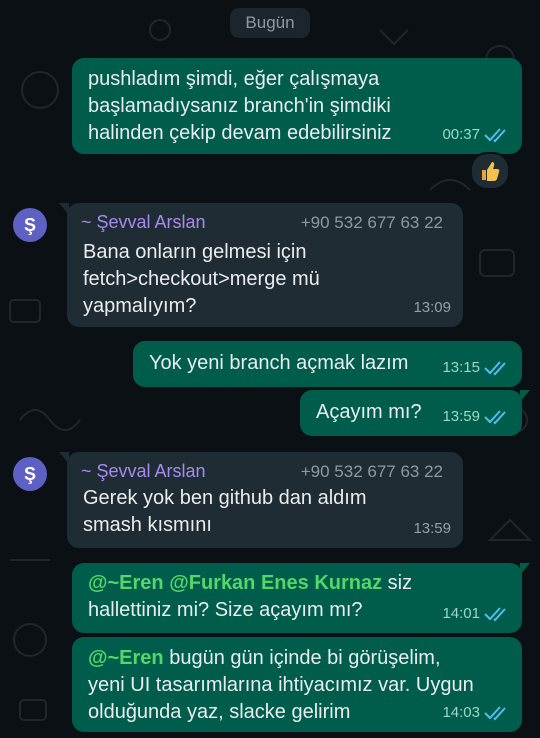 The image size is (540, 738). Describe the element at coordinates (302, 658) in the screenshot. I see `message-text-part: bugün gün içinde bi görüşelim,` at that location.